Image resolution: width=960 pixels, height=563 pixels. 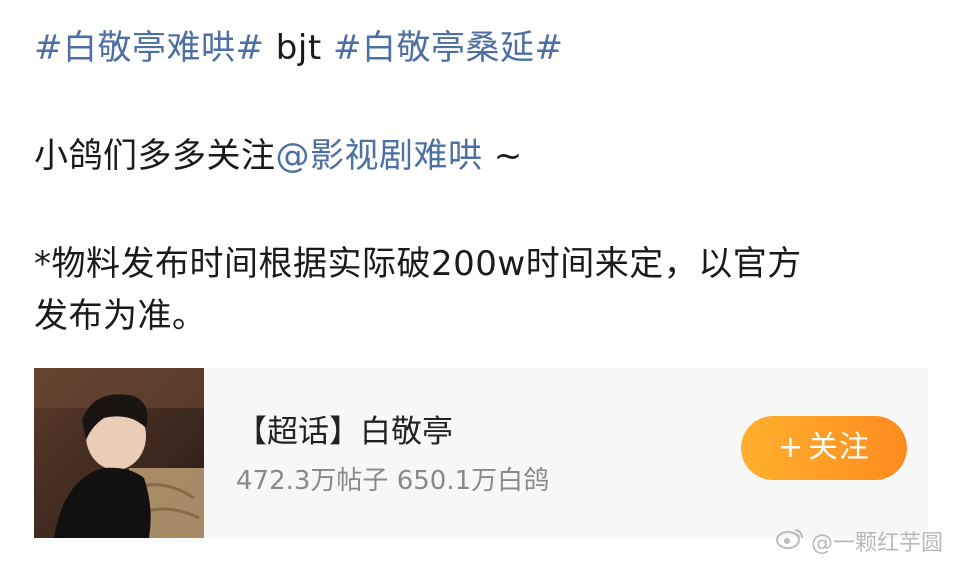 I want to click on profile-photo-icon, so click(x=119, y=453).